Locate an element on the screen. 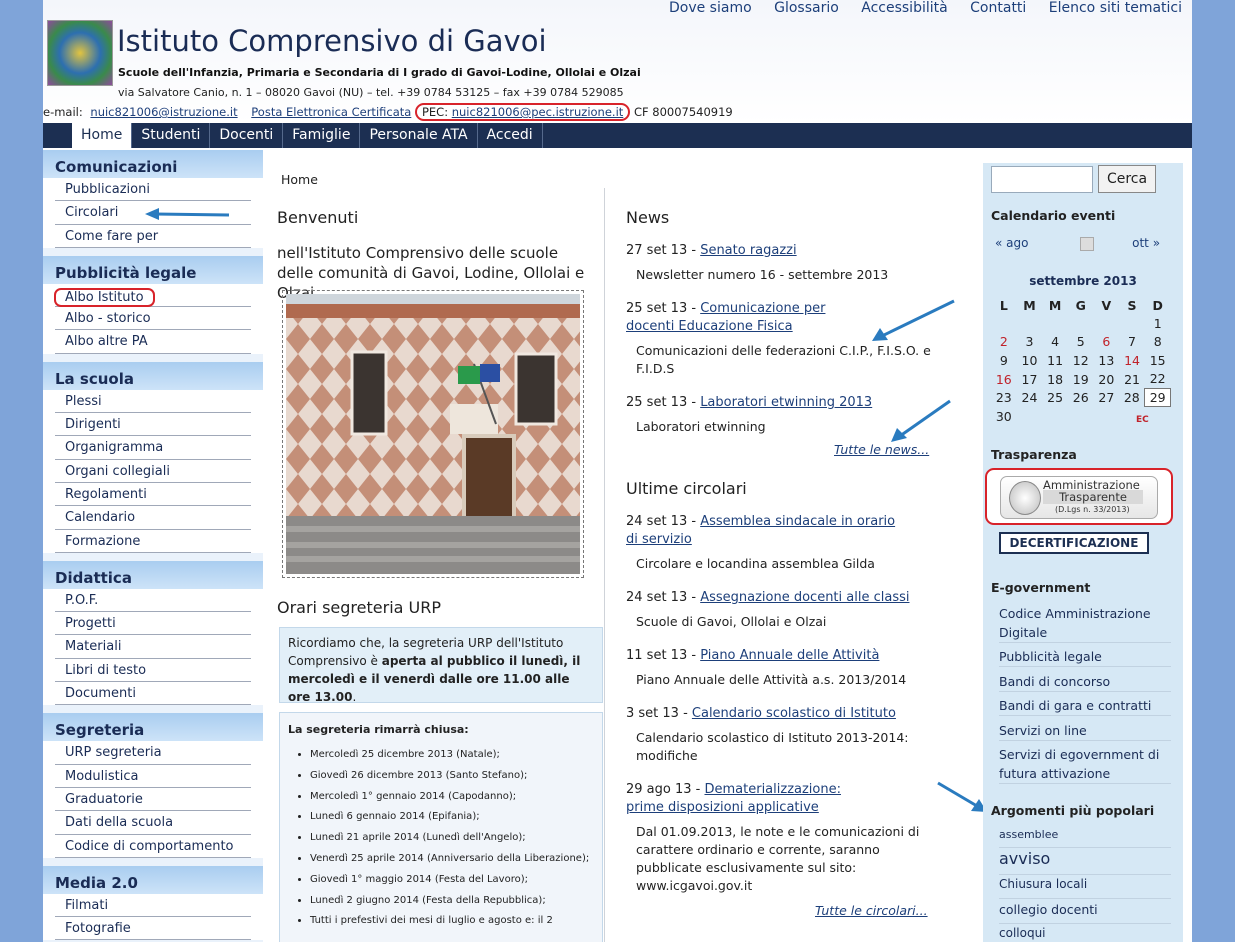 This screenshot has height=942, width=1235. calendar-day: 21 is located at coordinates (1132, 379).